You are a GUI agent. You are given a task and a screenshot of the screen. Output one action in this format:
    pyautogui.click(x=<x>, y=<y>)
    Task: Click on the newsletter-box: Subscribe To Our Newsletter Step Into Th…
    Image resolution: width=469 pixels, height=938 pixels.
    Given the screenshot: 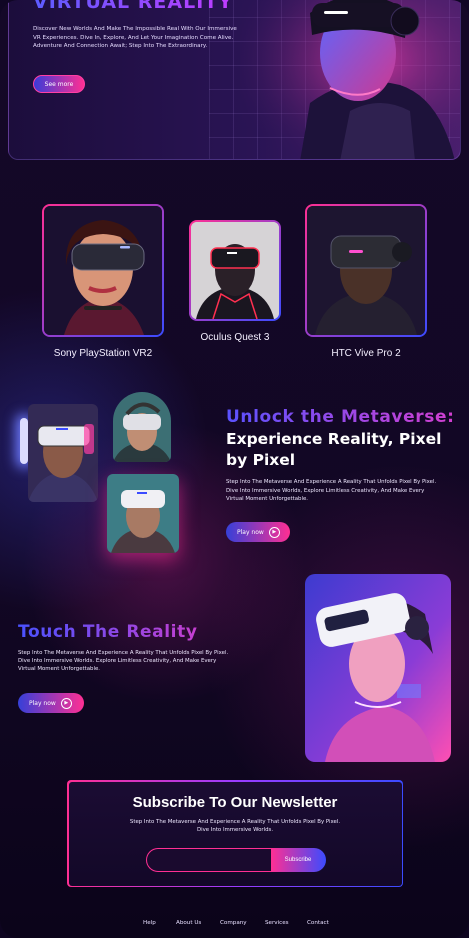 What is the action you would take?
    pyautogui.click(x=235, y=833)
    